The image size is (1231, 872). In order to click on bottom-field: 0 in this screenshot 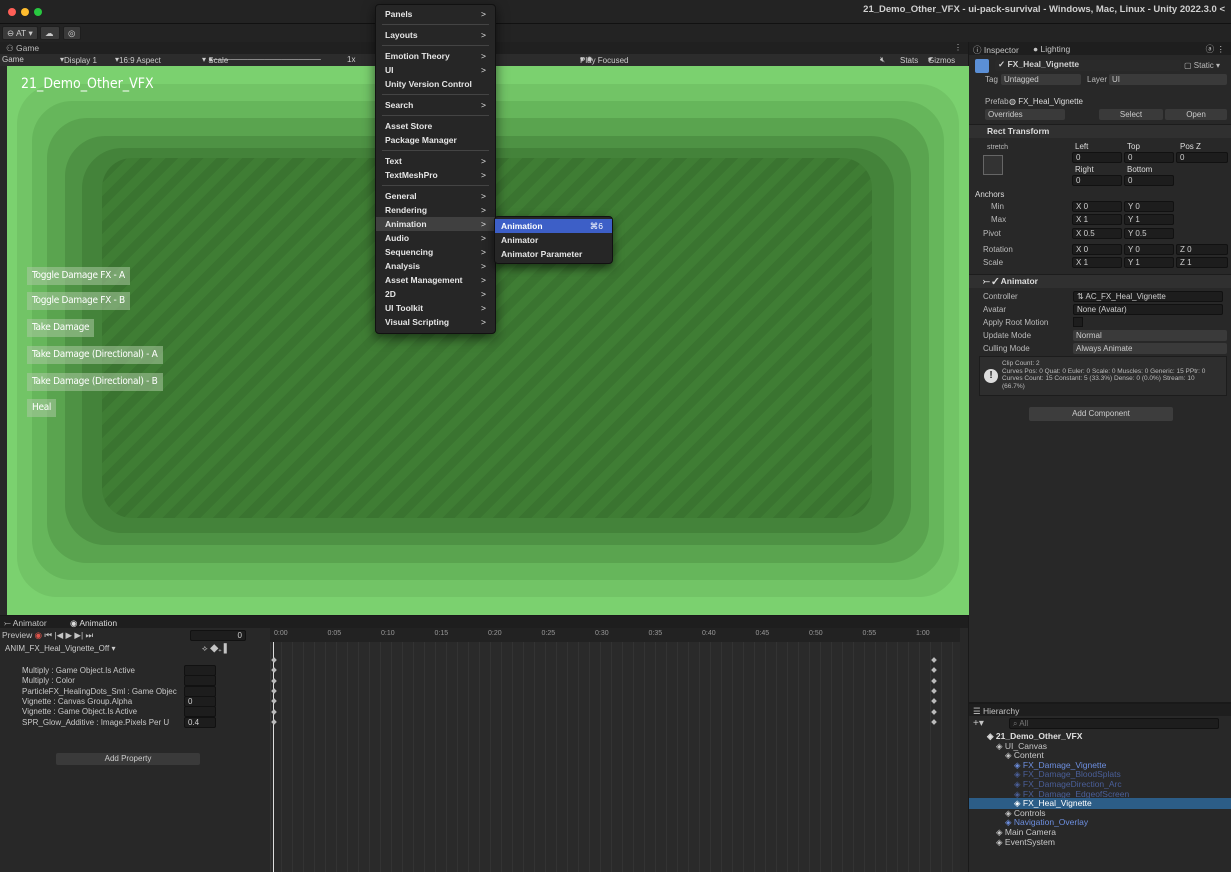, I will do `click(1149, 180)`.